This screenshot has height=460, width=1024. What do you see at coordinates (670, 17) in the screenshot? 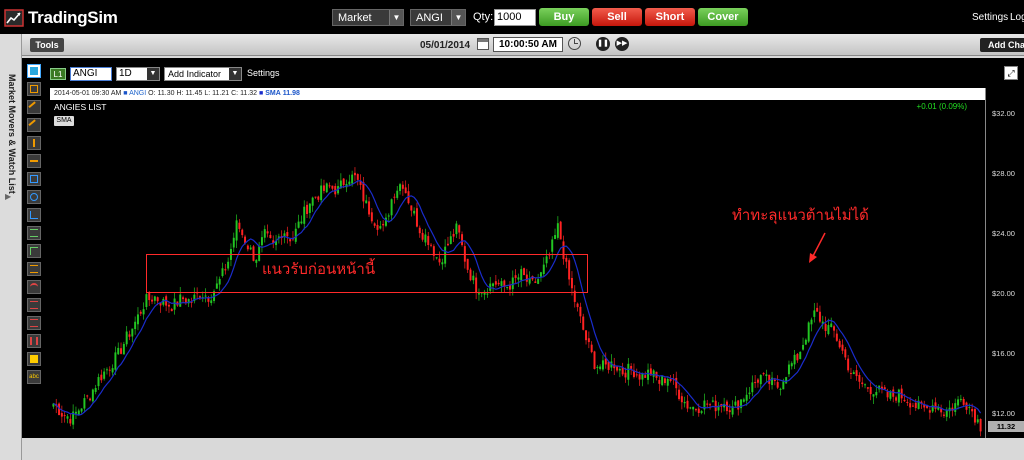
I see `short-button: Short` at bounding box center [670, 17].